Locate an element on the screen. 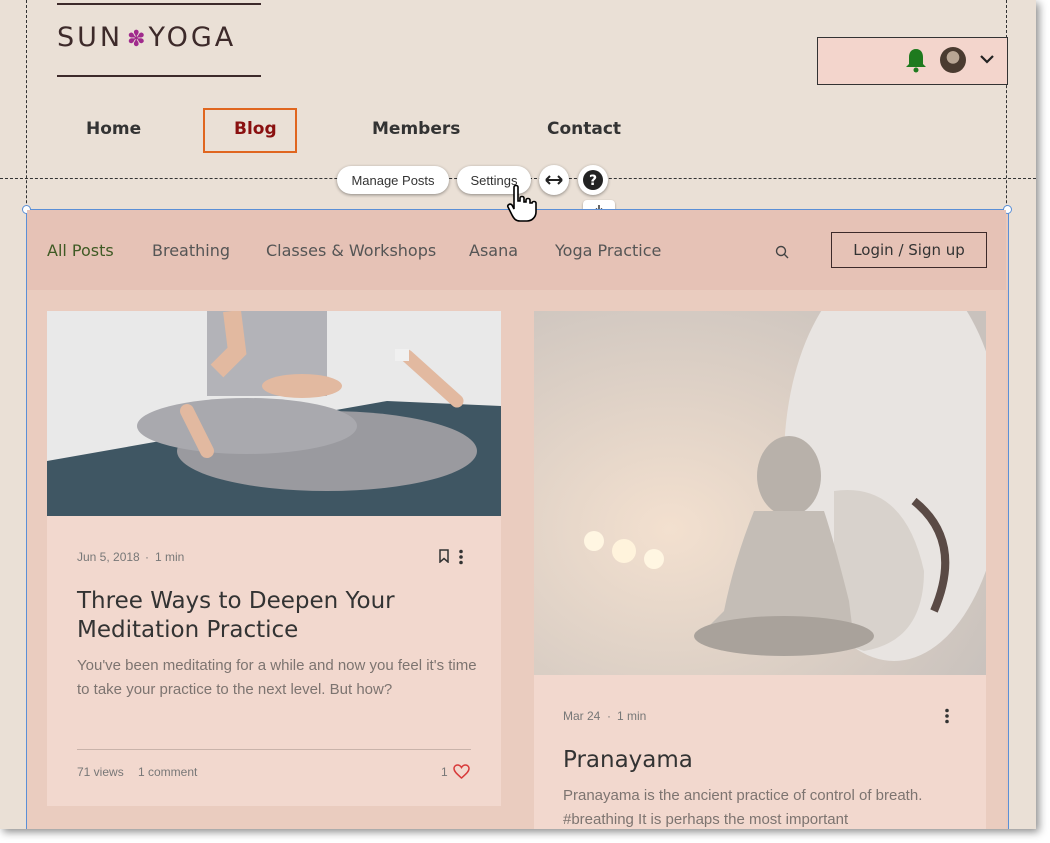 The width and height of the screenshot is (1050, 843). site-logo: SUN ✽ YOGA is located at coordinates (162, 37).